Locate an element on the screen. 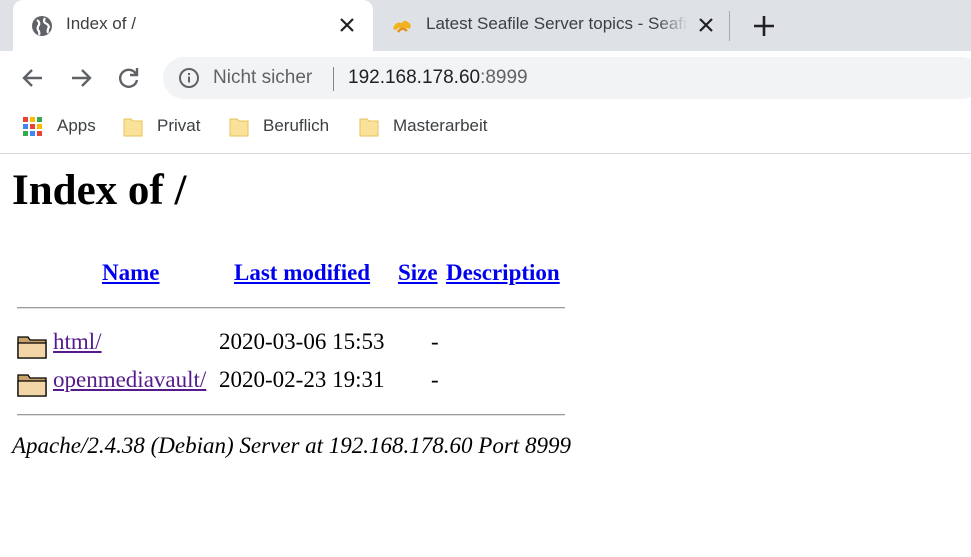  forward-arrow-icon is located at coordinates (81, 78).